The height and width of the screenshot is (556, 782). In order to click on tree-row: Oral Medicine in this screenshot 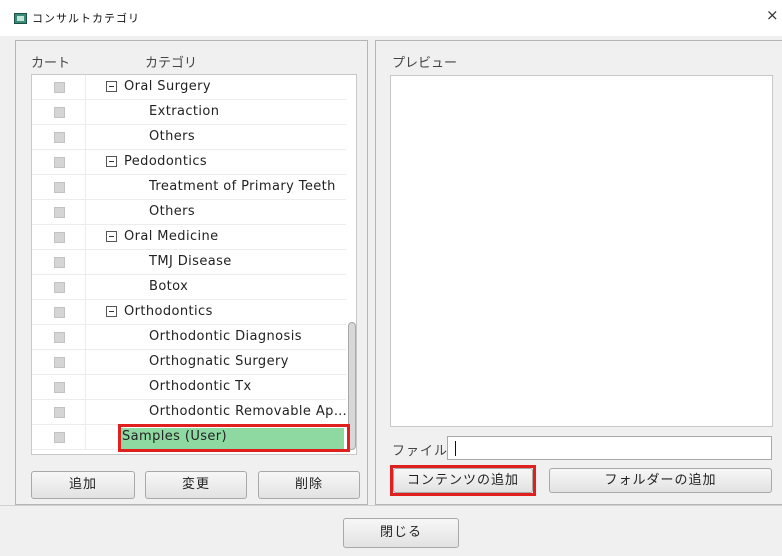, I will do `click(189, 237)`.